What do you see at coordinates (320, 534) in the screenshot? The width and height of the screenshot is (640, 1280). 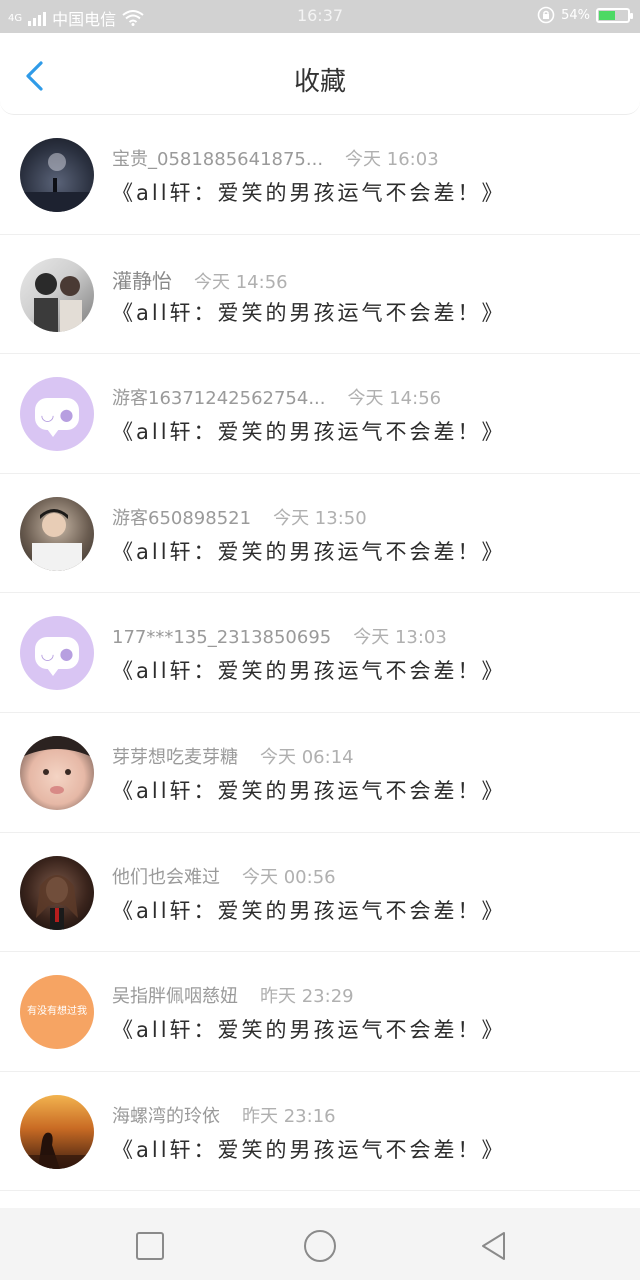 I see `list-item: 游客650898521 今天 13:50 《all轩：爱笑的男孩运气不会差！》` at bounding box center [320, 534].